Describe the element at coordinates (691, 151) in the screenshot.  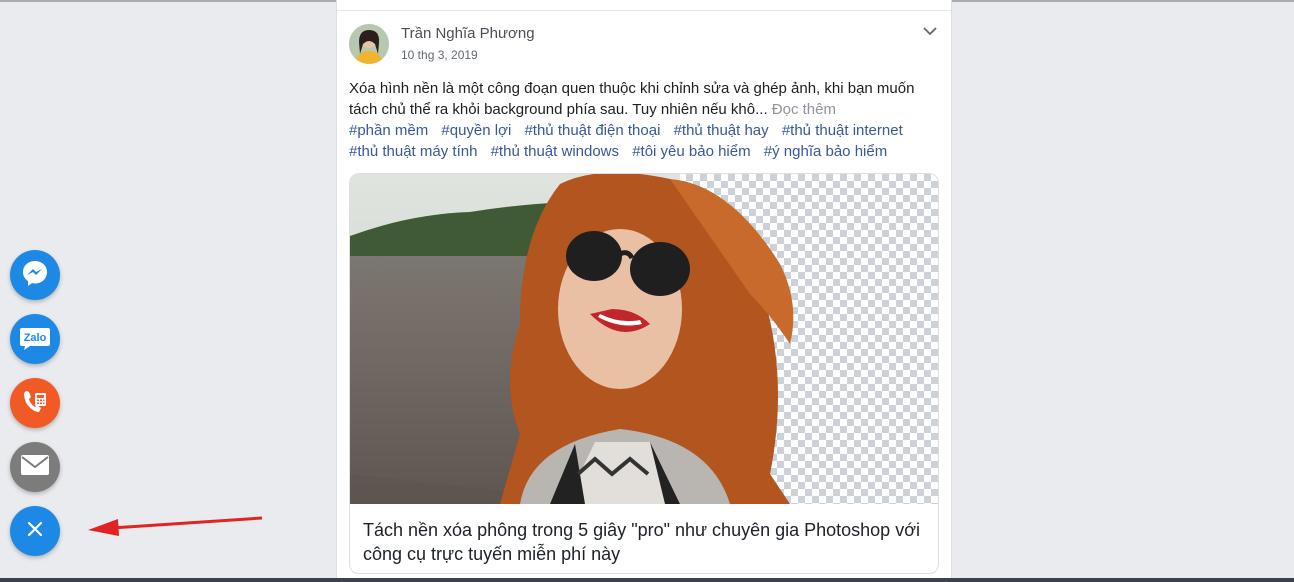
I see `hashtag: #tôi yêu bảo hiểm` at that location.